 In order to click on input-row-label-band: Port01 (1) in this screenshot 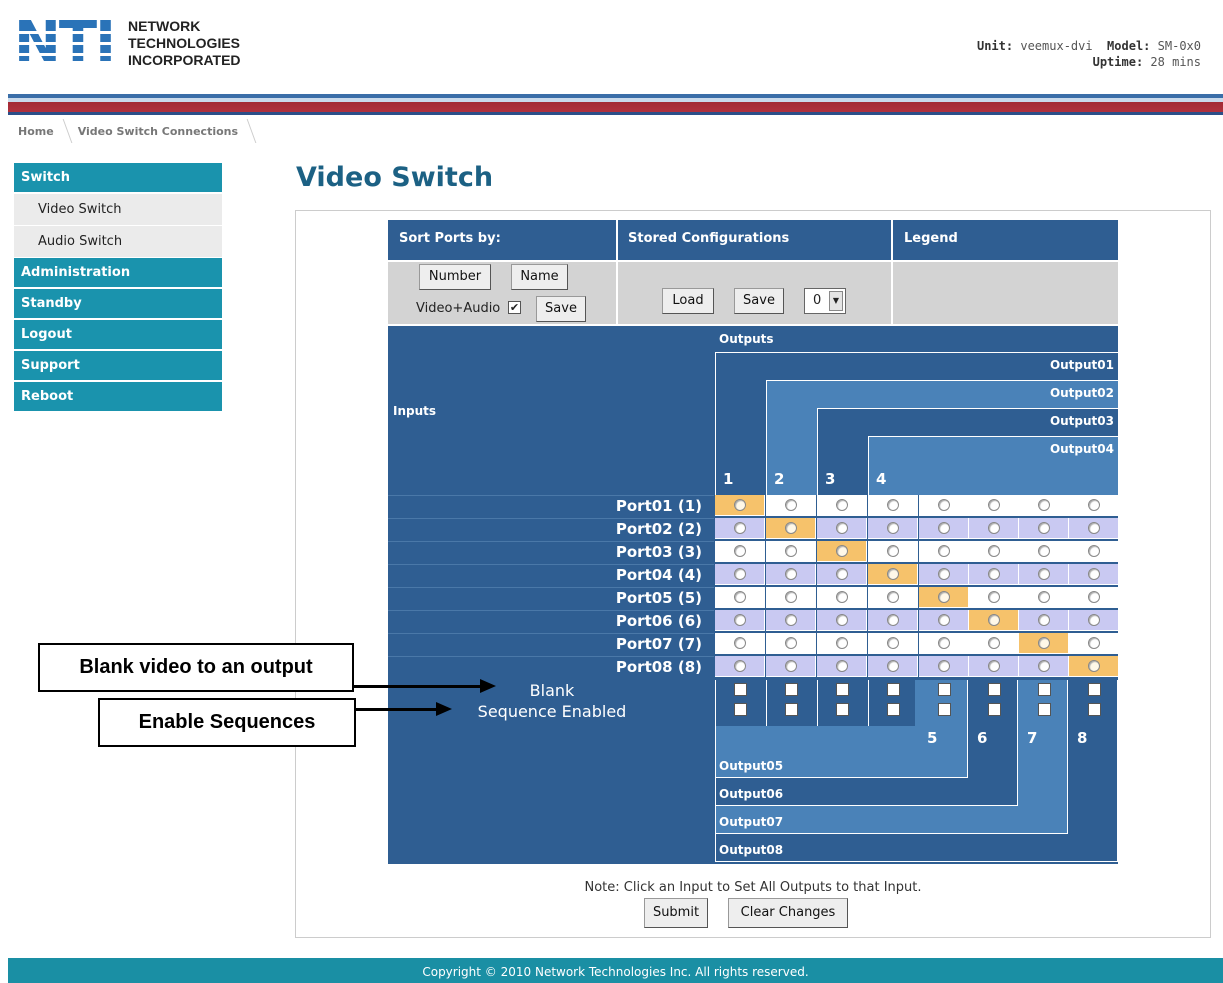, I will do `click(551, 505)`.